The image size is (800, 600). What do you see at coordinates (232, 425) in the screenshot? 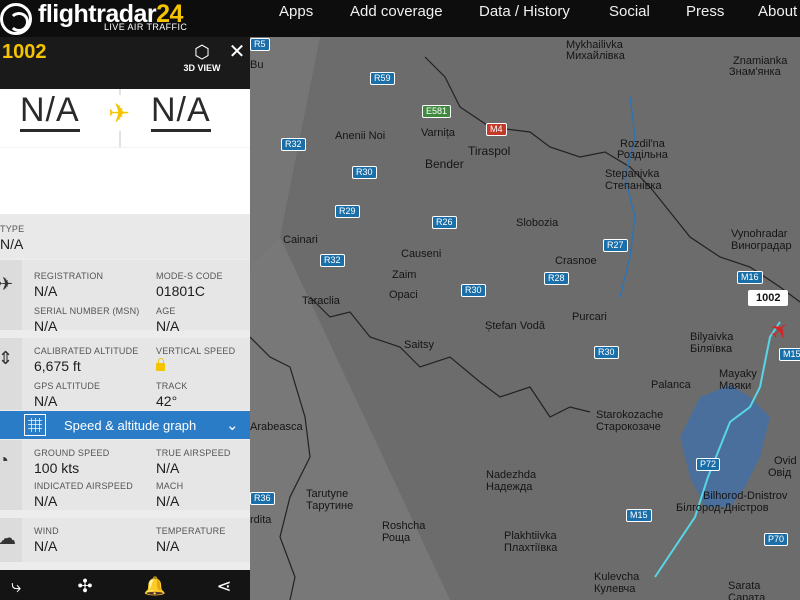
I see `chevron-down-icon: ⌄` at bounding box center [232, 425].